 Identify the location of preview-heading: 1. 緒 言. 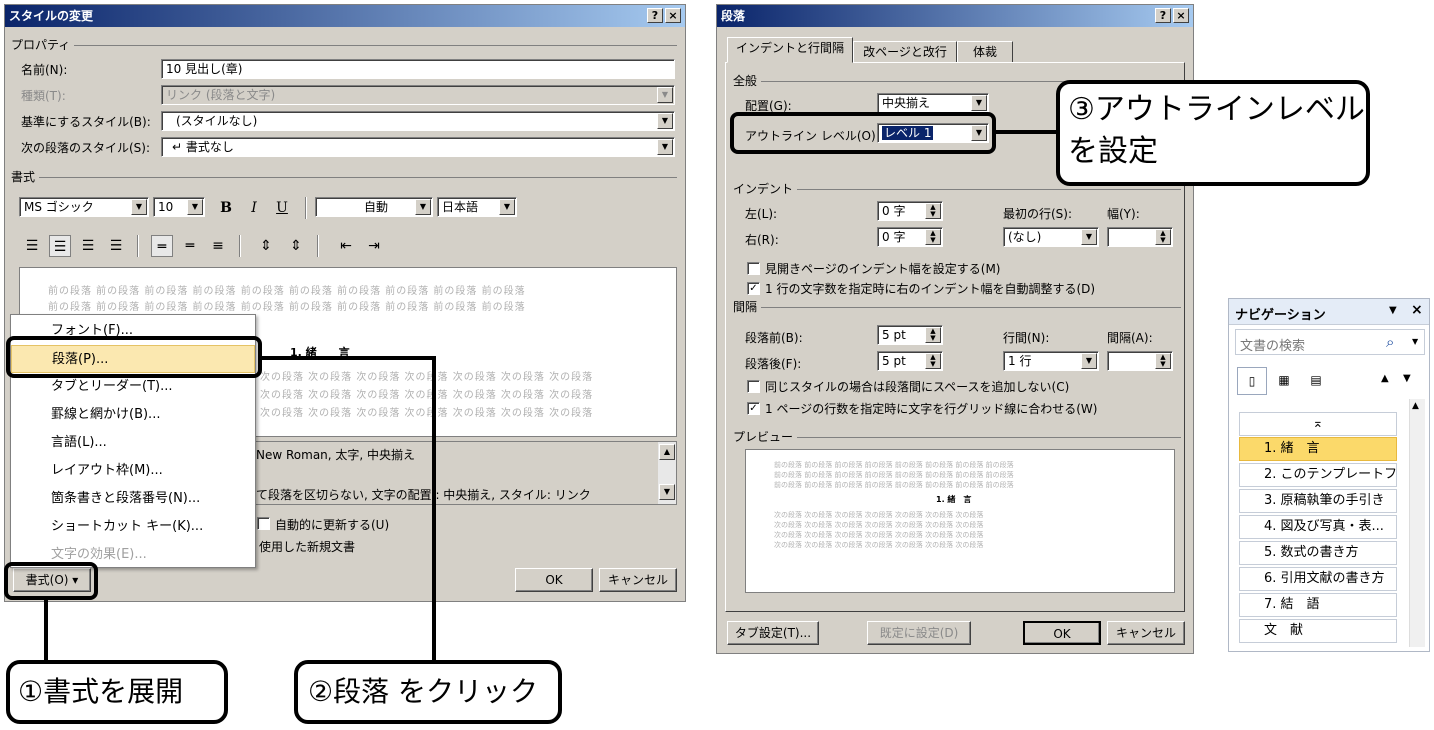
(954, 499).